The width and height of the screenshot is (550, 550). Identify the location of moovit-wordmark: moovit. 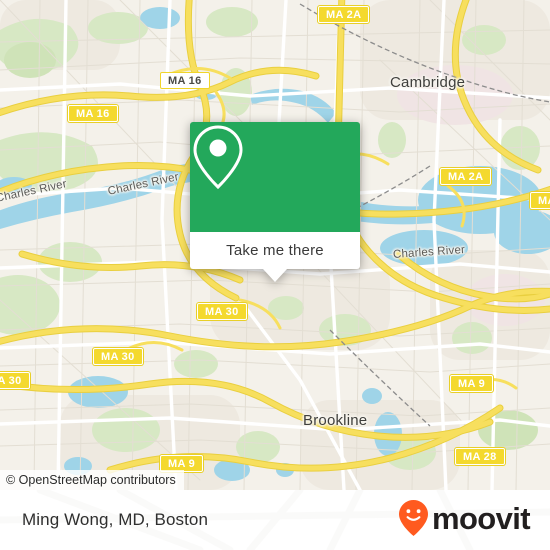
(481, 518).